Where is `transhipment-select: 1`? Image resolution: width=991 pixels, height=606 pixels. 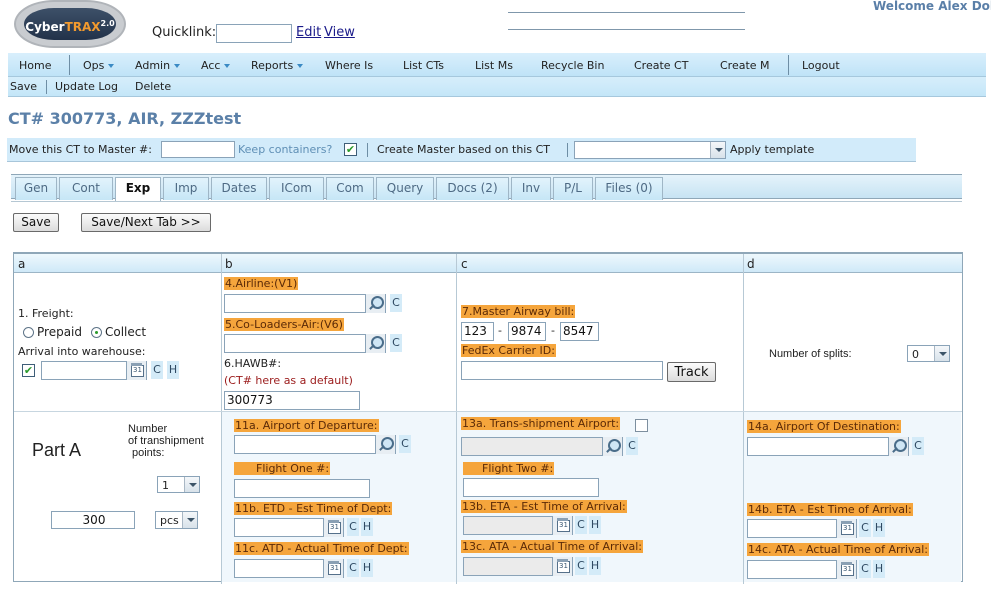
transhipment-select: 1 is located at coordinates (178, 484).